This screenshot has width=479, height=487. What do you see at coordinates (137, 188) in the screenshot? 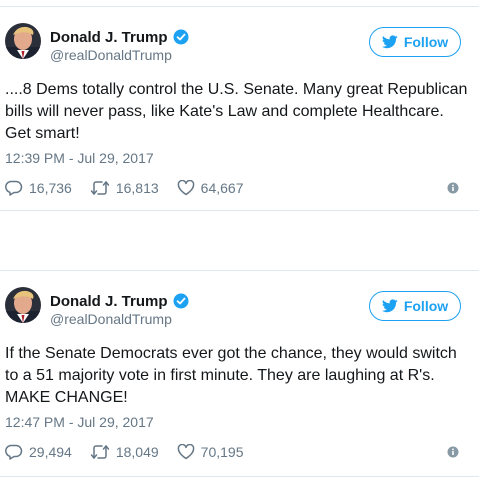
I see `retweet-count: 16,813` at bounding box center [137, 188].